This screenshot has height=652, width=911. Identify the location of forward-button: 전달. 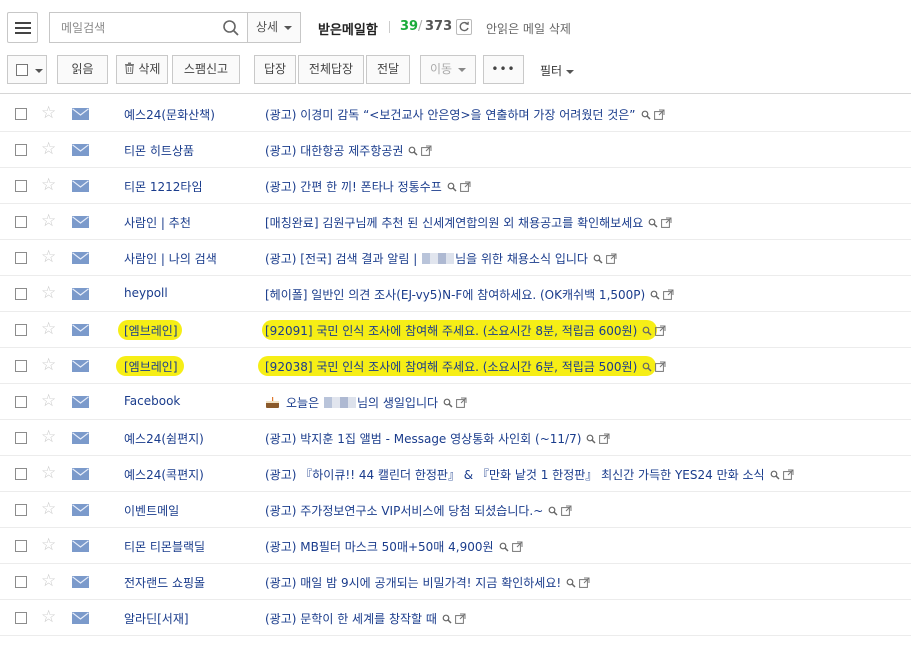
(388, 69).